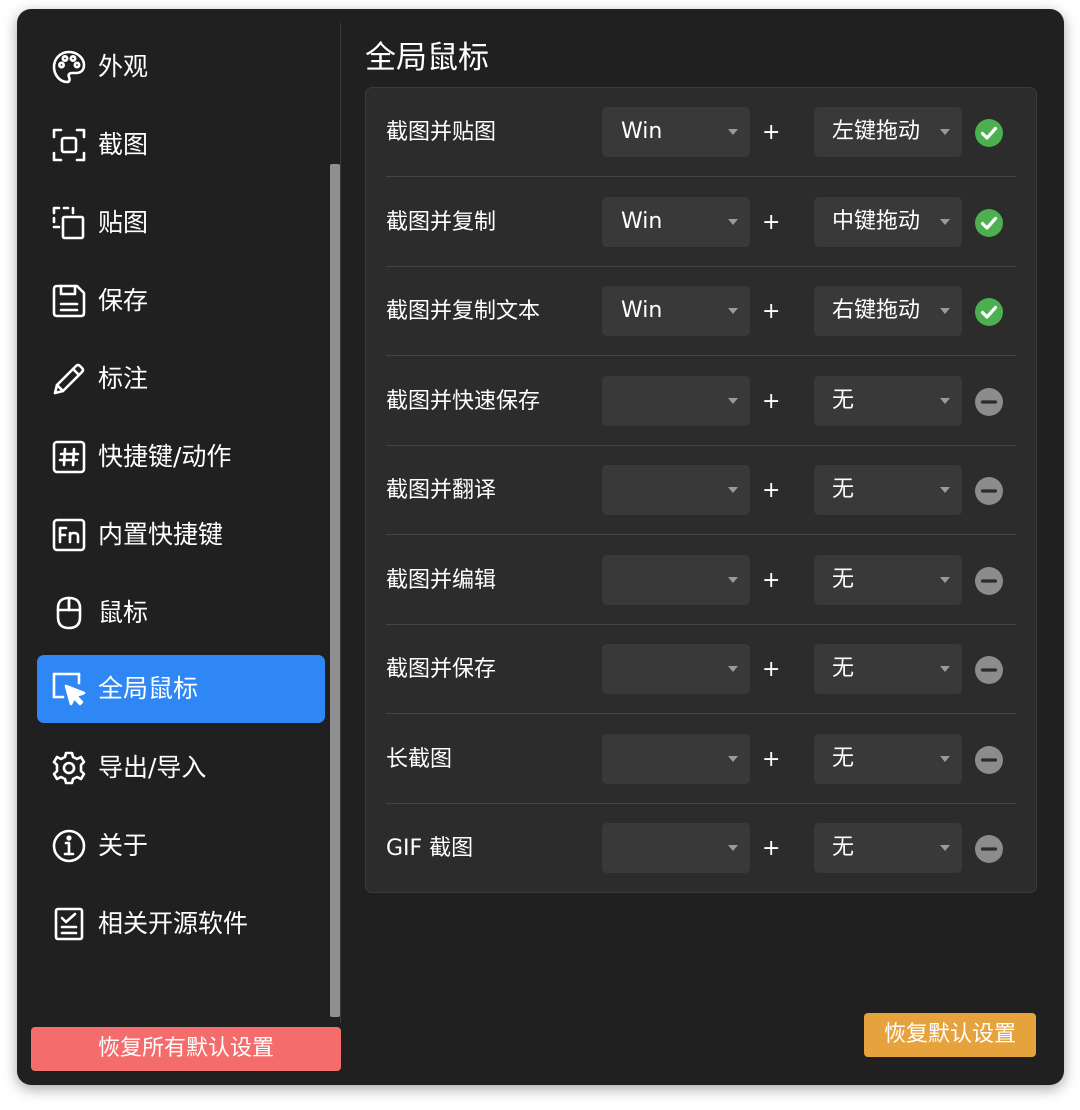 The image size is (1080, 1110). I want to click on sidebar-item-shortcuts: 快捷键/动作, so click(181, 457).